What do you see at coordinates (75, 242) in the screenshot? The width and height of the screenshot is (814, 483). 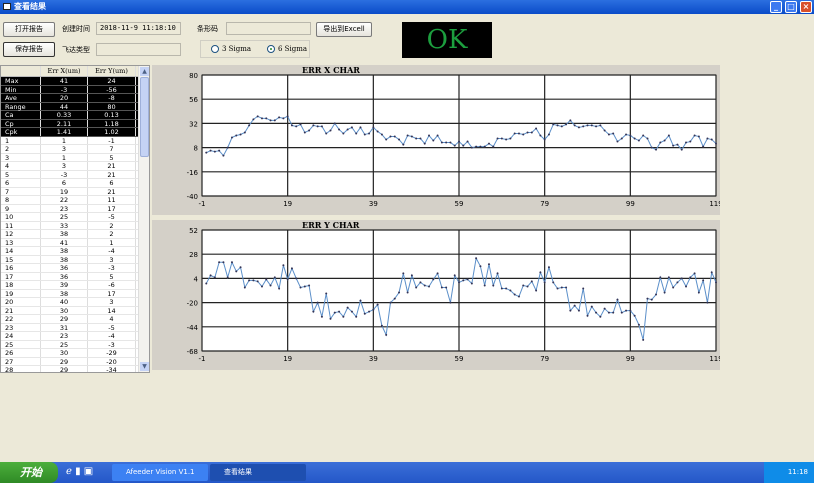 I see `table-row: 13 41 1` at bounding box center [75, 242].